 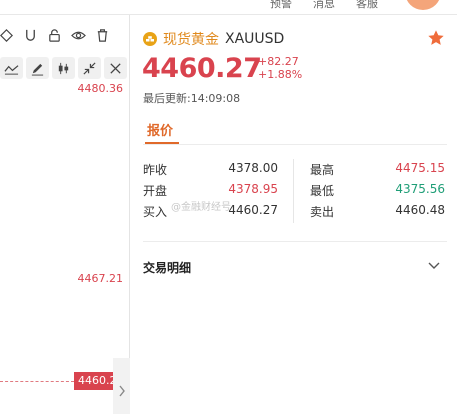 What do you see at coordinates (78, 35) in the screenshot?
I see `eye-icon` at bounding box center [78, 35].